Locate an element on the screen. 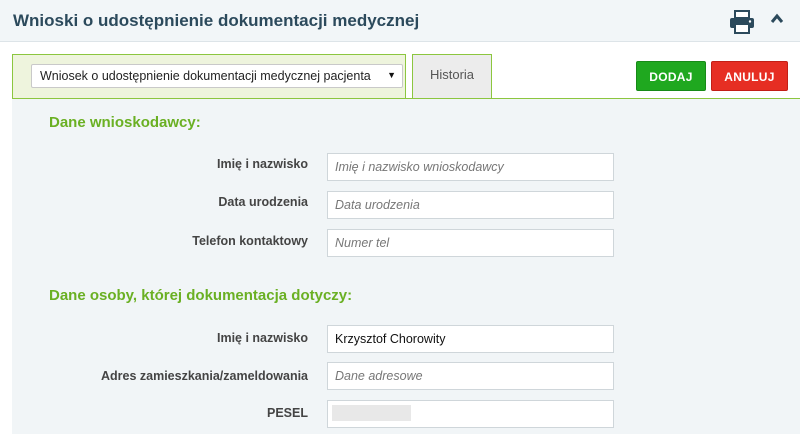 The image size is (800, 434). print-icon is located at coordinates (742, 22).